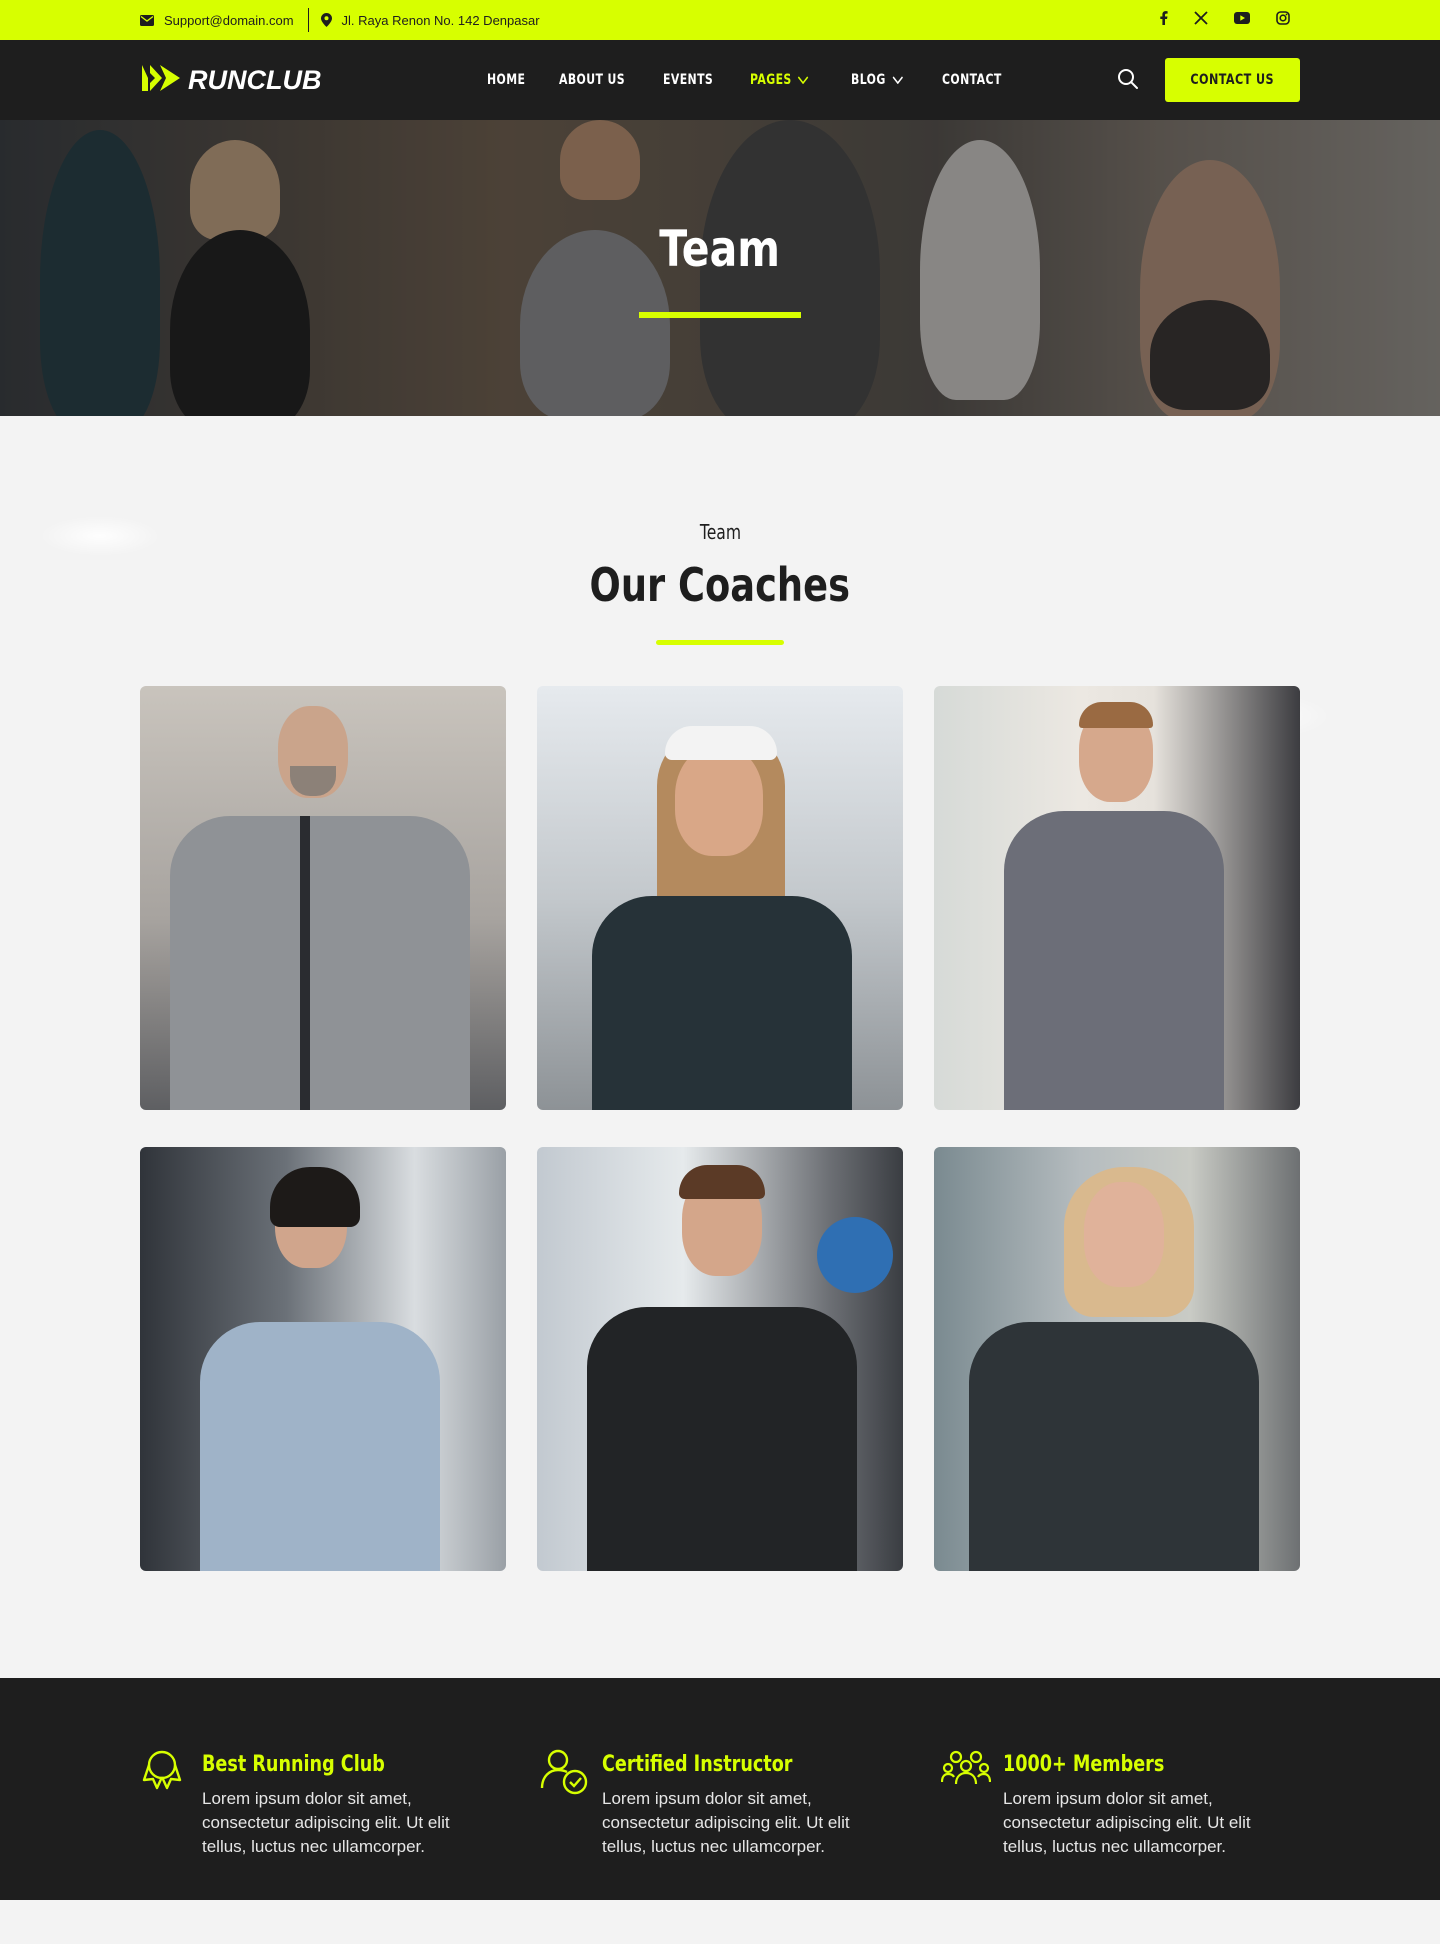  Describe the element at coordinates (1224, 20) in the screenshot. I see `social-links` at that location.